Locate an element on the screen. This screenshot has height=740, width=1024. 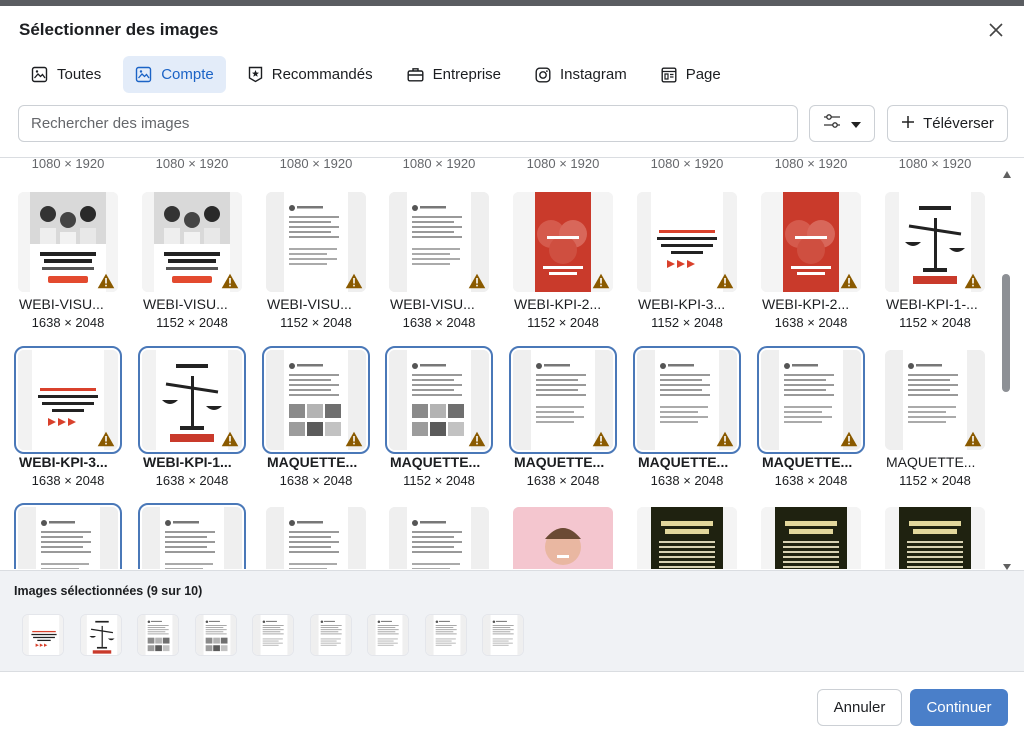
dialog-title: Sélectionner des images is located at coordinates (119, 29).